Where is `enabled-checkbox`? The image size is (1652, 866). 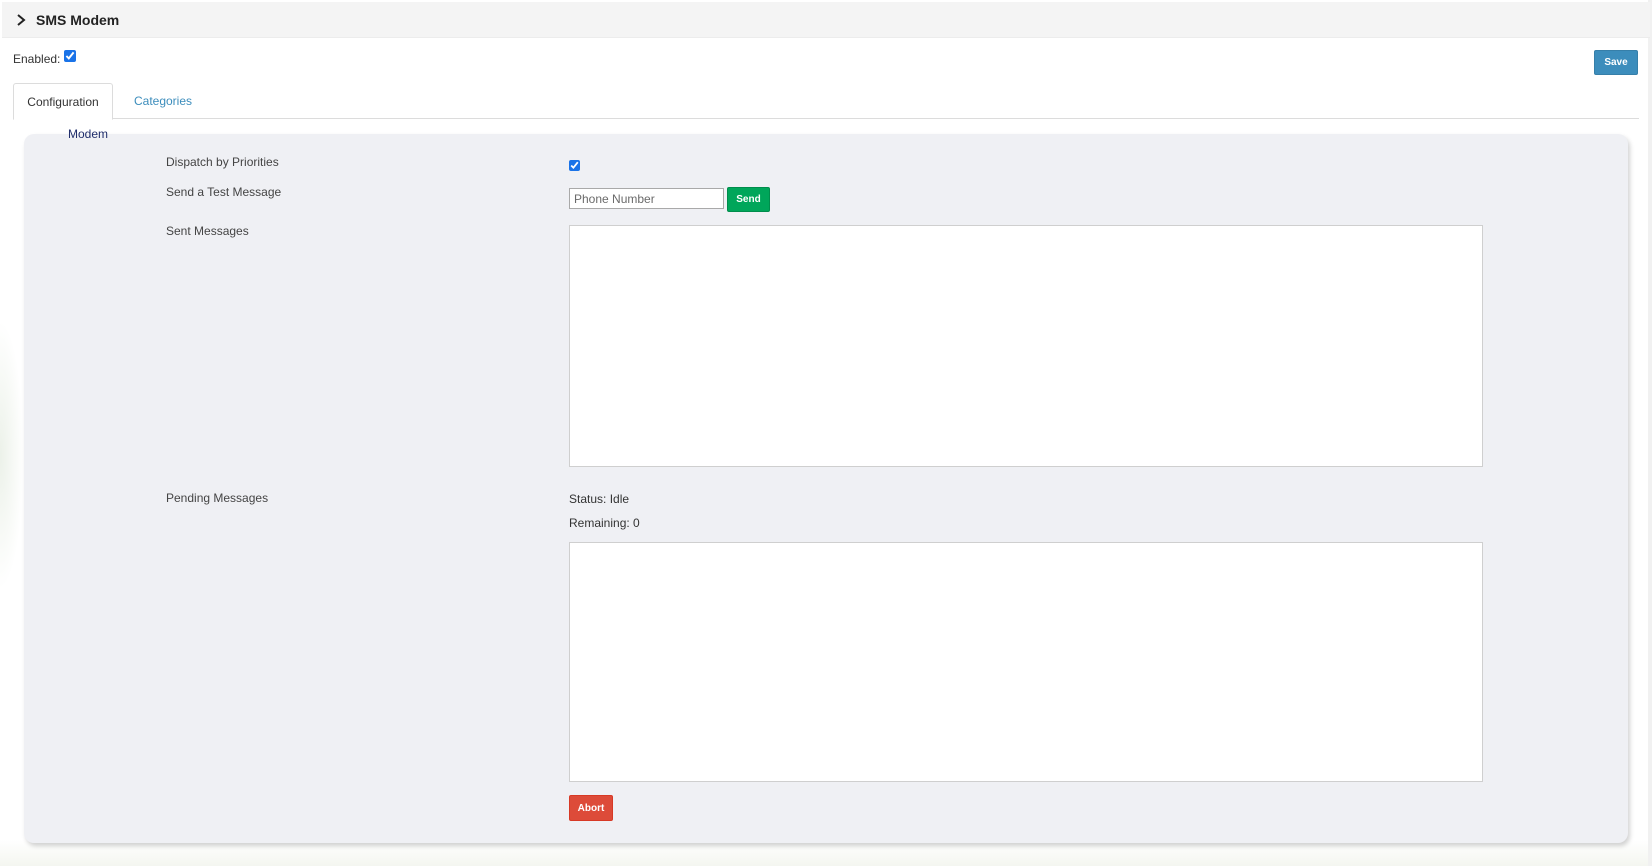
enabled-checkbox is located at coordinates (70, 56).